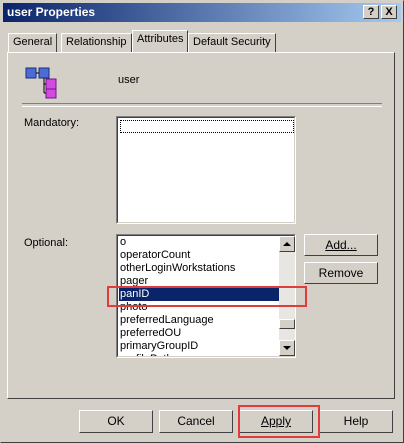 This screenshot has width=404, height=443. I want to click on scroll-down-button, so click(287, 348).